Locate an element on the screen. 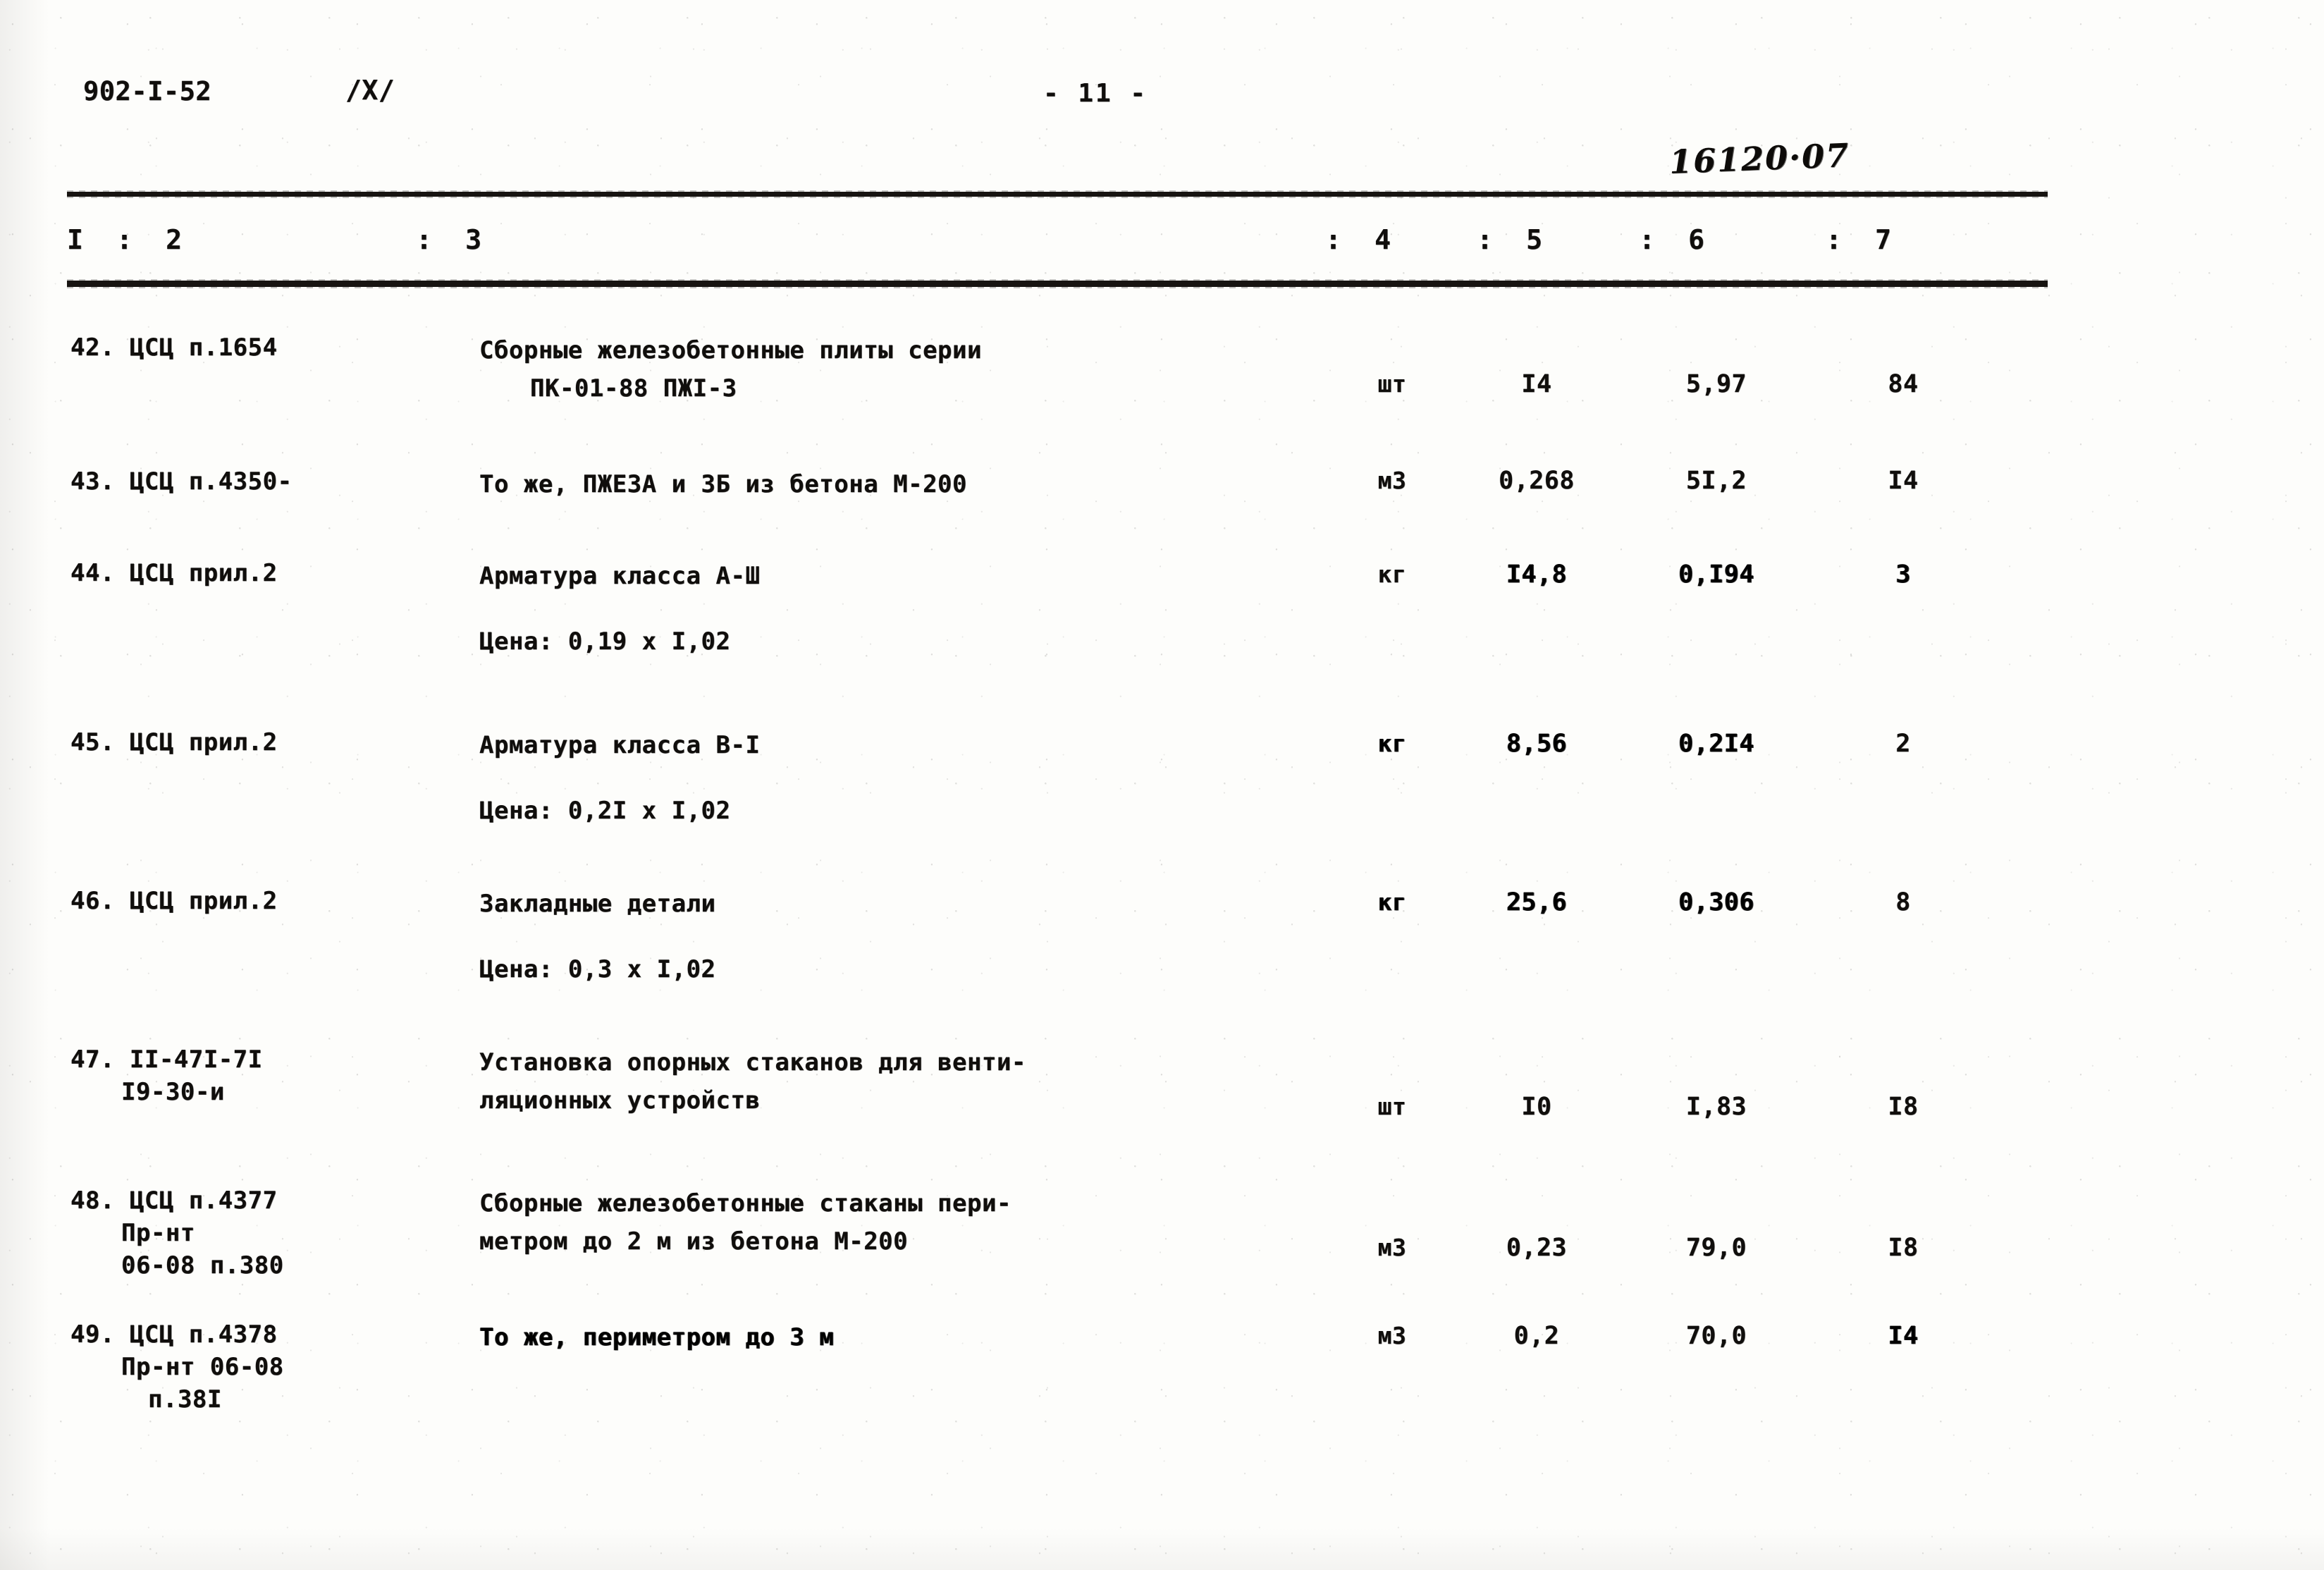  row-total-cost: 3 is located at coordinates (1903, 574).